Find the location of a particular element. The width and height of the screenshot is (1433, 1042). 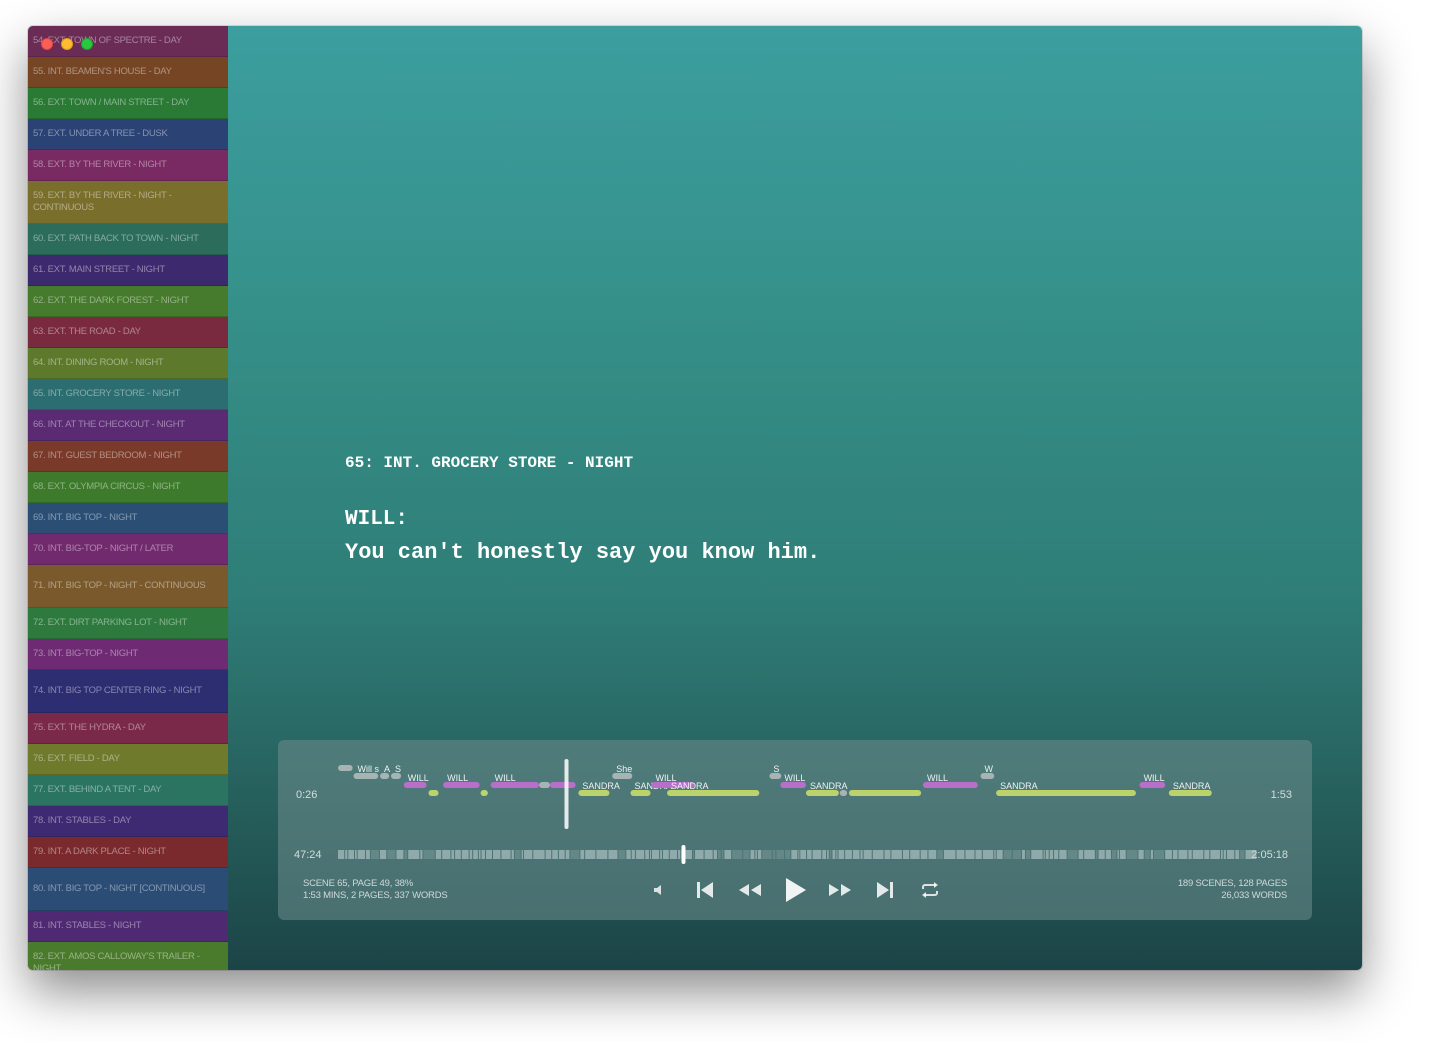

scene-list-item: 66. INT. AT THE CHECKOUT - NIGHT is located at coordinates (128, 425).